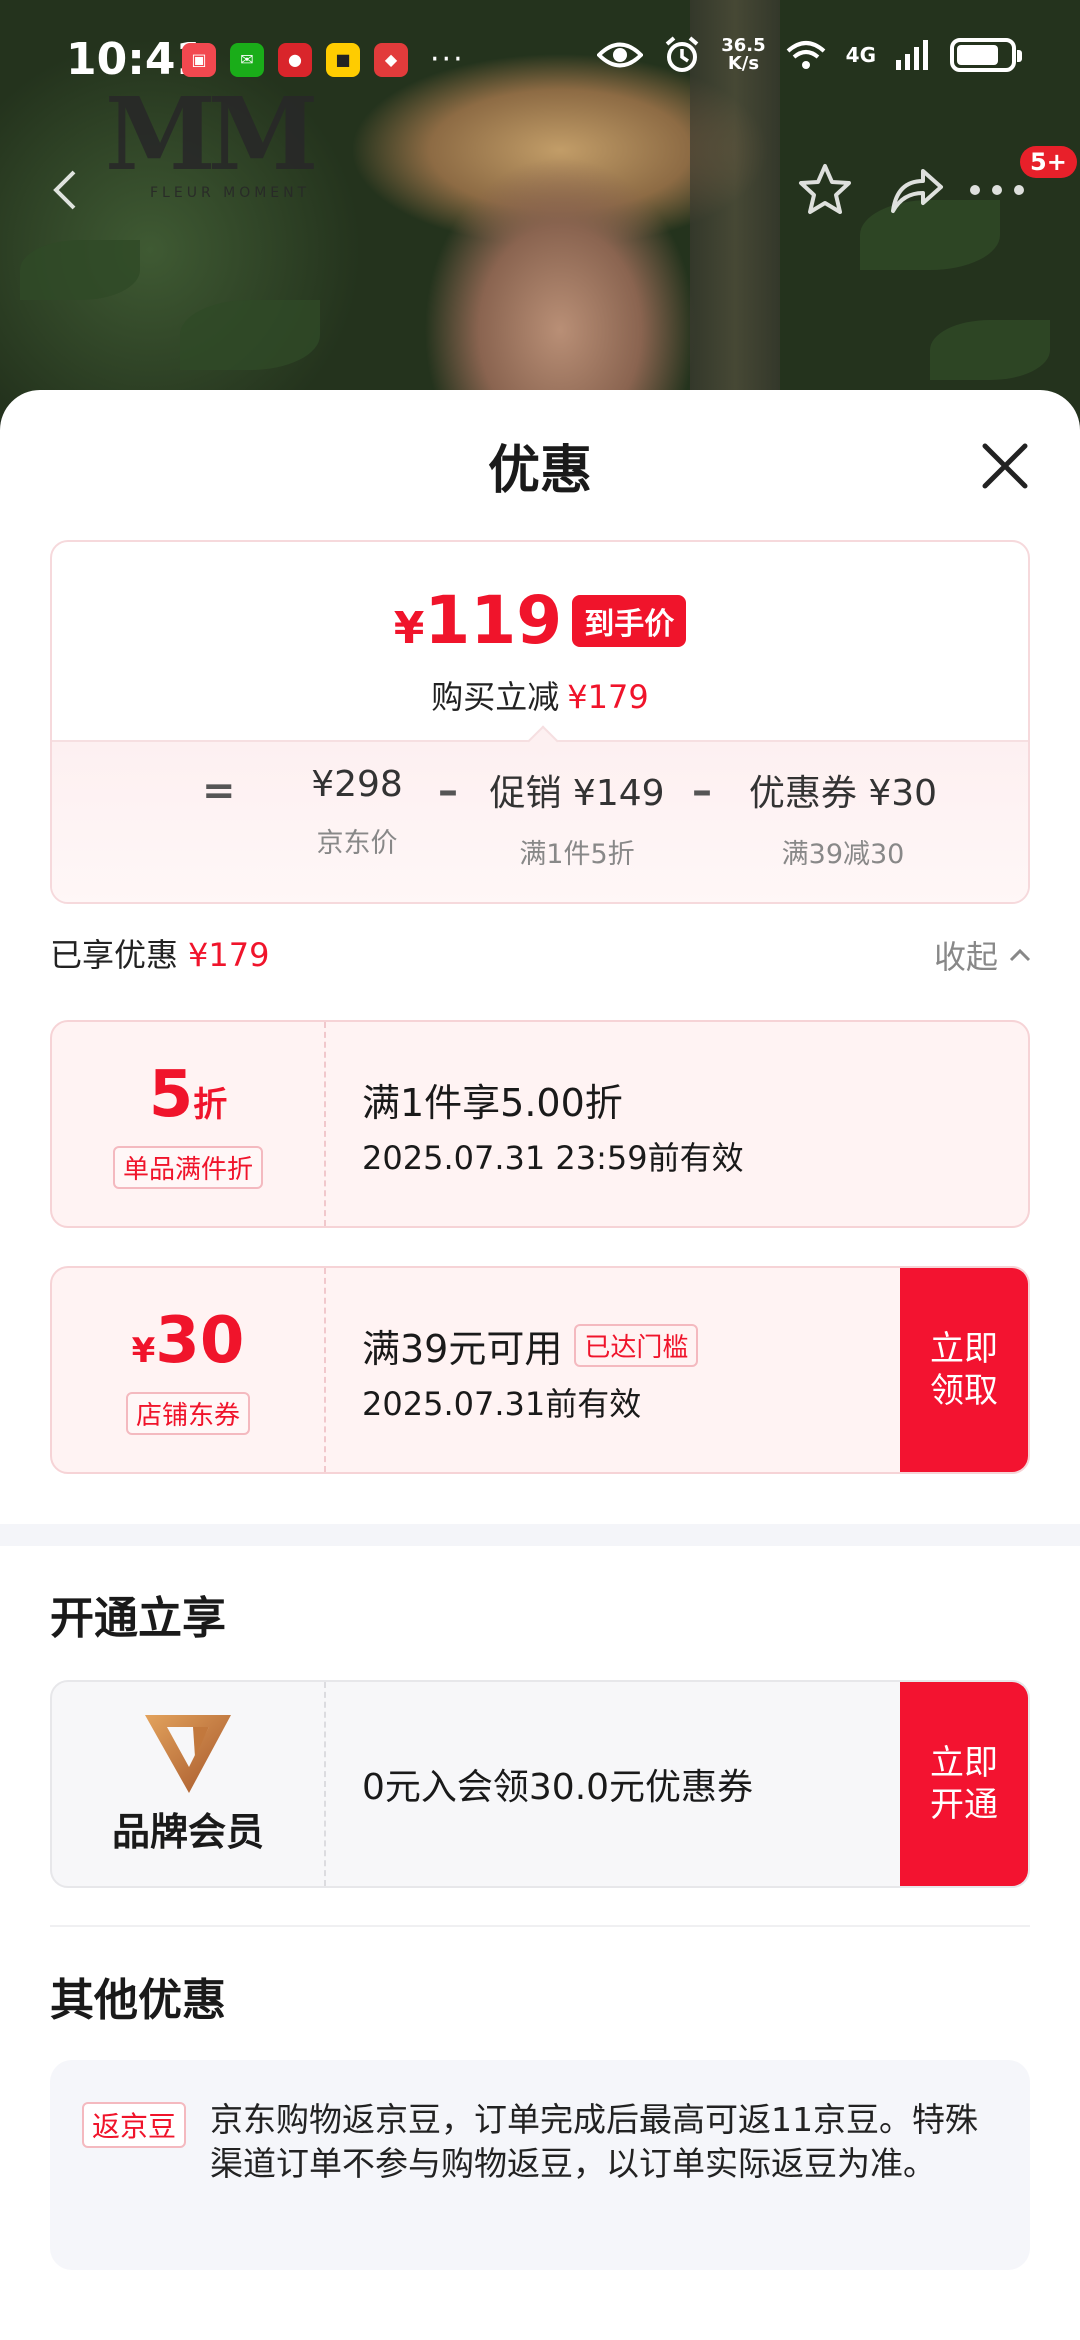 This screenshot has height=2340, width=1080. What do you see at coordinates (682, 54) in the screenshot?
I see `alarm-icon` at bounding box center [682, 54].